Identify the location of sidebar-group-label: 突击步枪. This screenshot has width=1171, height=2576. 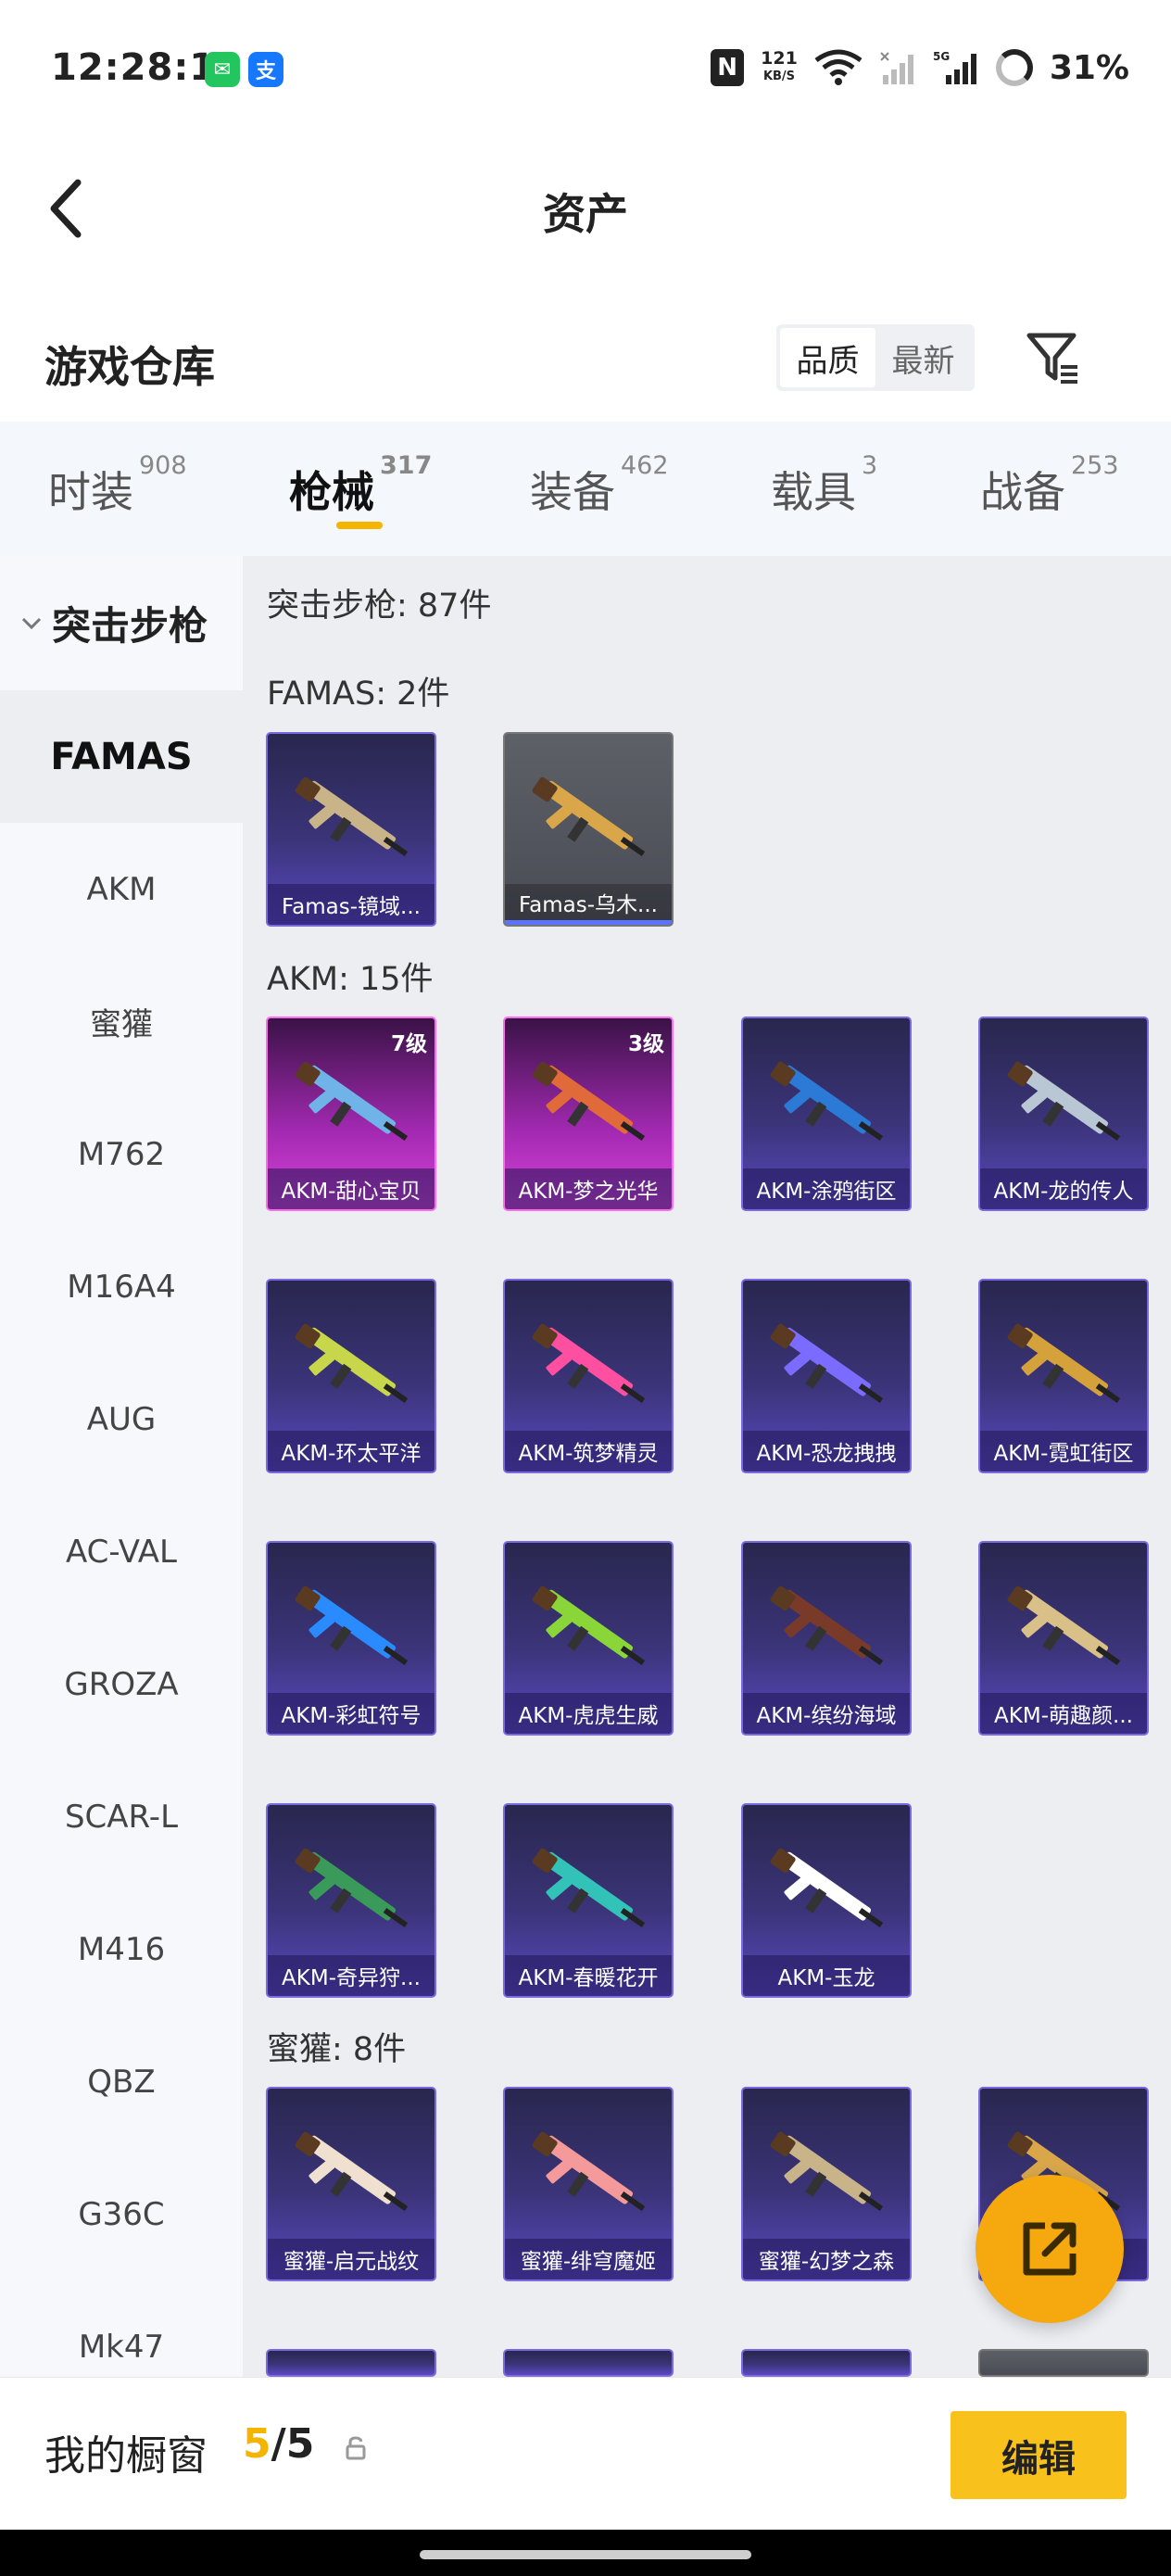
(130, 626).